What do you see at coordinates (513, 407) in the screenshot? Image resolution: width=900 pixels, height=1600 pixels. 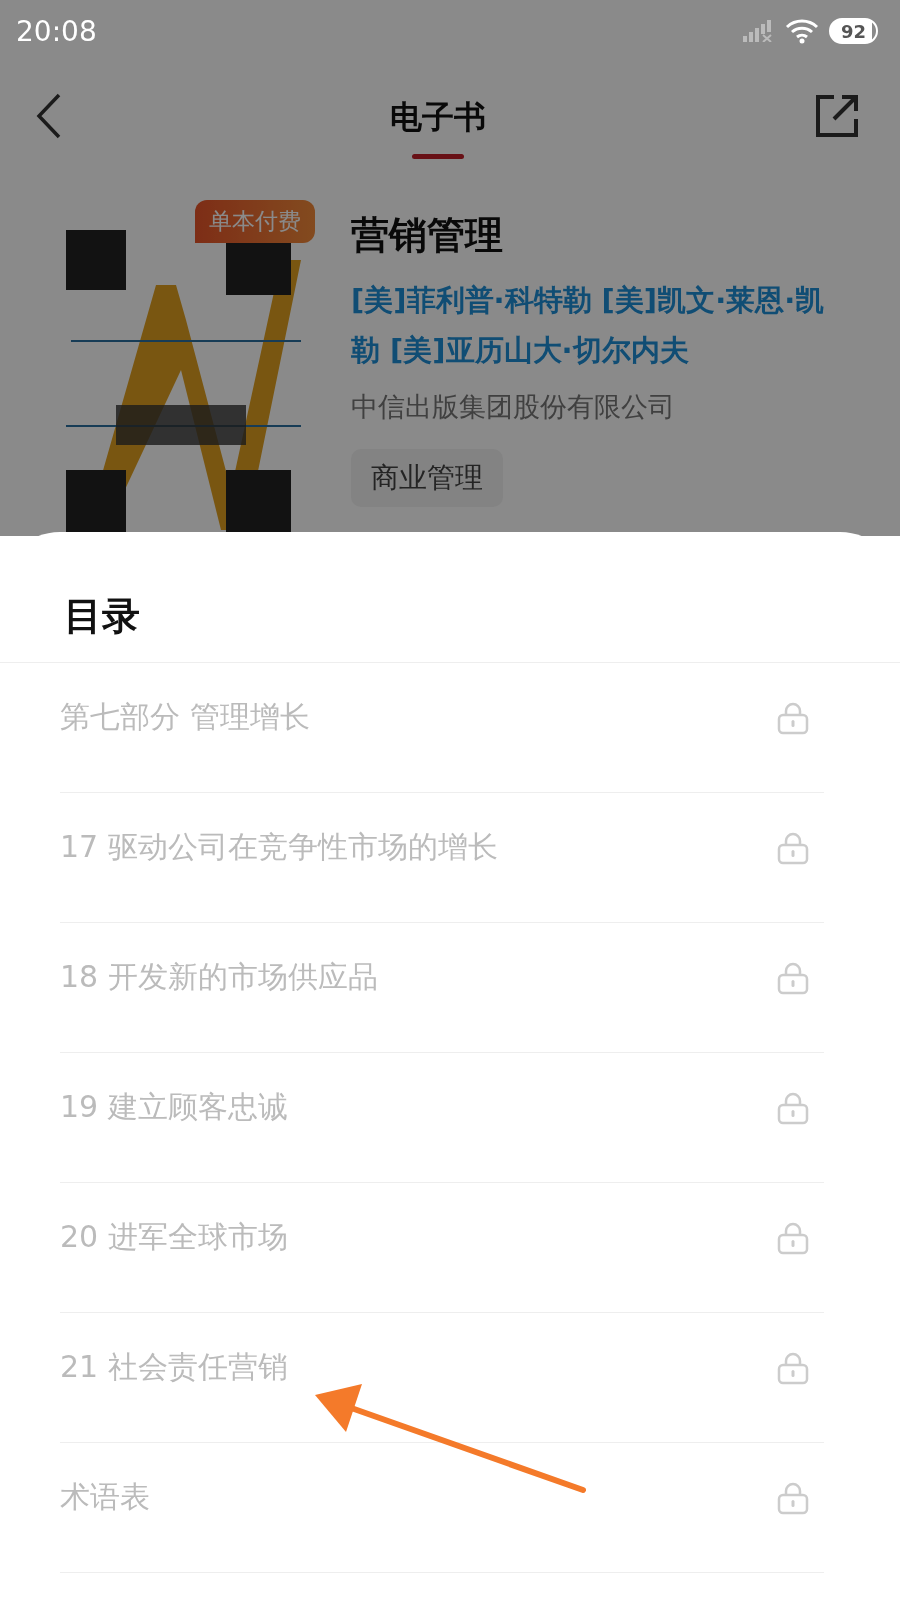 I see `book-publisher: 中信出版集团股份有限公司` at bounding box center [513, 407].